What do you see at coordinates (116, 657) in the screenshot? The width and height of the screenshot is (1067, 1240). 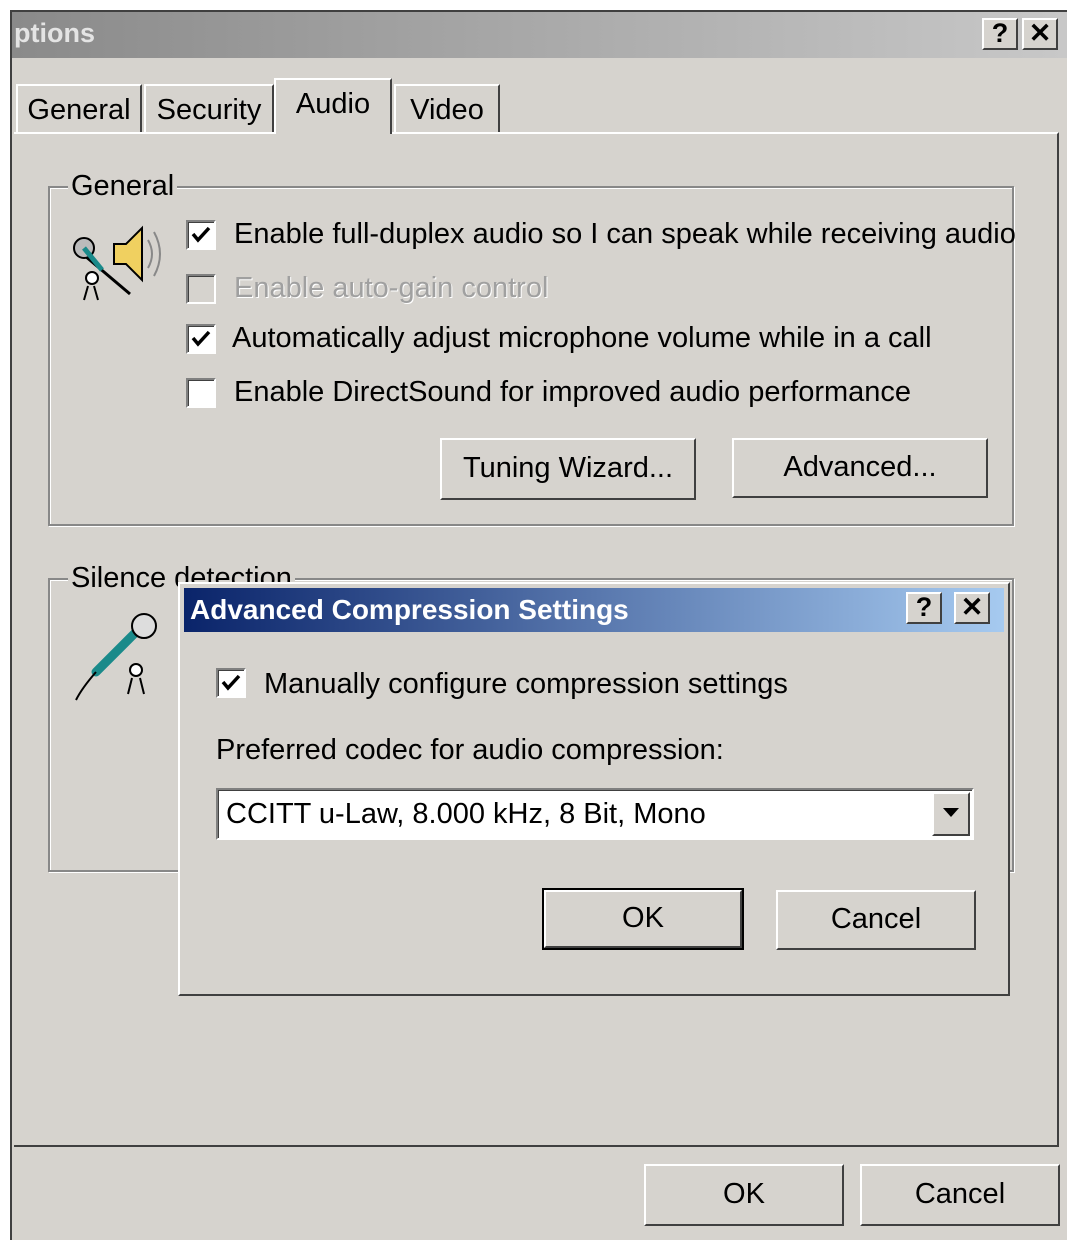 I see `microphone-icon` at bounding box center [116, 657].